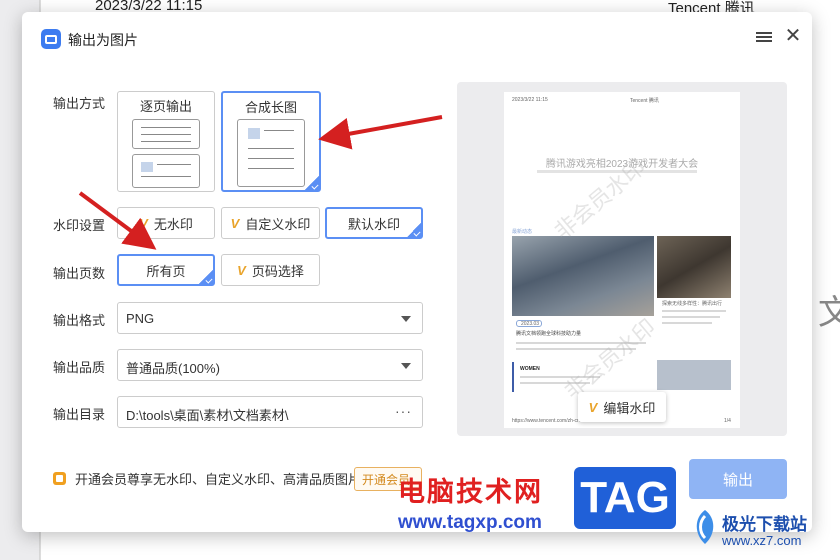 This screenshot has width=840, height=560. I want to click on mode-option-label: 逐页输出, so click(165, 106).